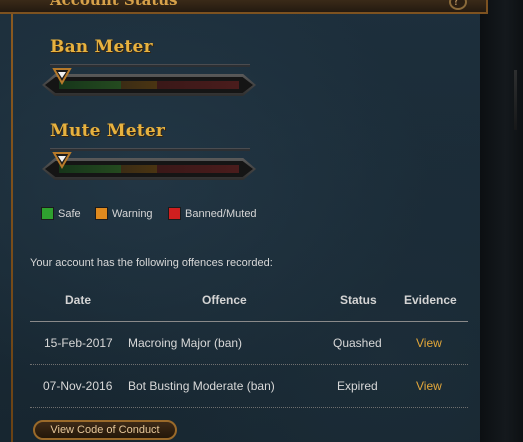 This screenshot has width=523, height=442. What do you see at coordinates (357, 343) in the screenshot?
I see `offence-status: Quashed` at bounding box center [357, 343].